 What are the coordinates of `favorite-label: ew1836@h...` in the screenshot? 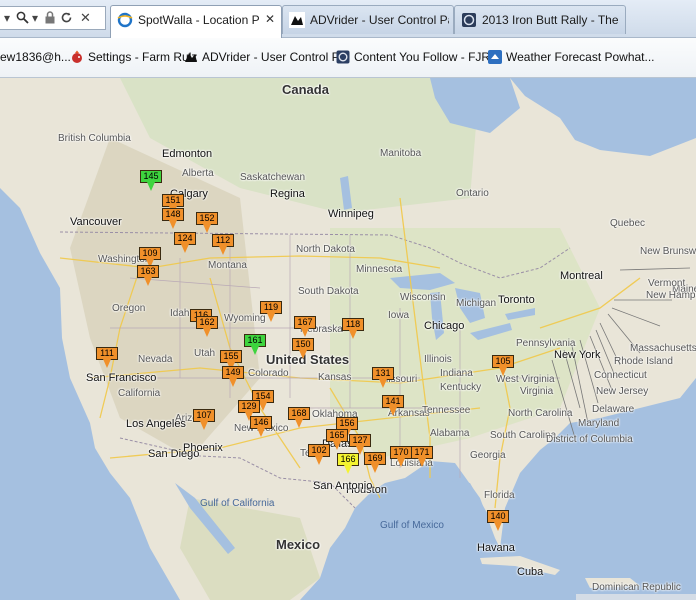 It's located at (35, 57).